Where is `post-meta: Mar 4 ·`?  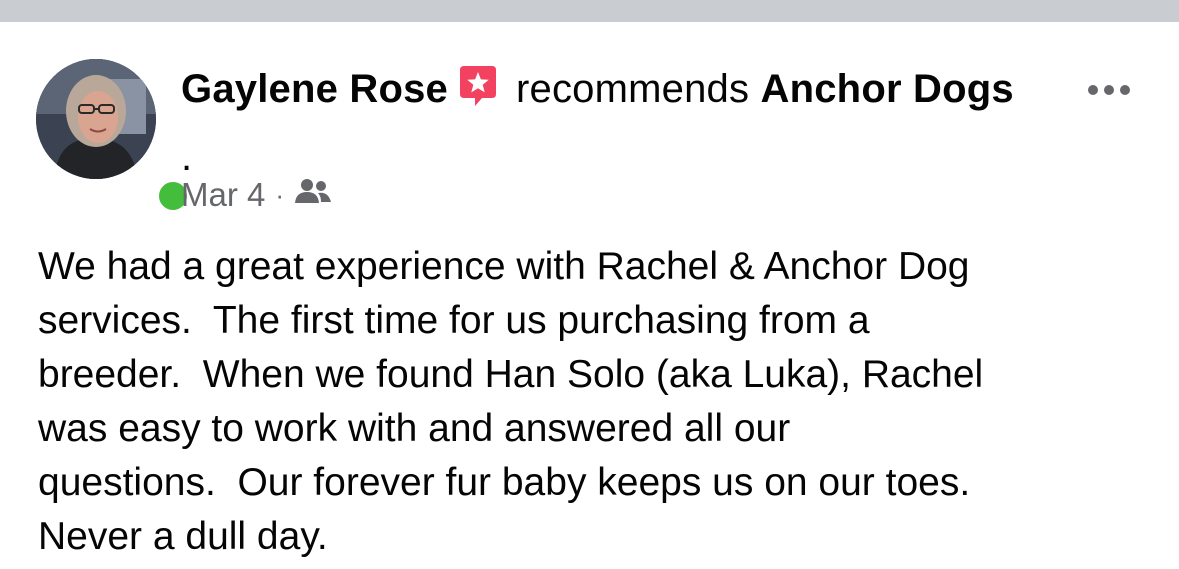
post-meta: Mar 4 · is located at coordinates (256, 195).